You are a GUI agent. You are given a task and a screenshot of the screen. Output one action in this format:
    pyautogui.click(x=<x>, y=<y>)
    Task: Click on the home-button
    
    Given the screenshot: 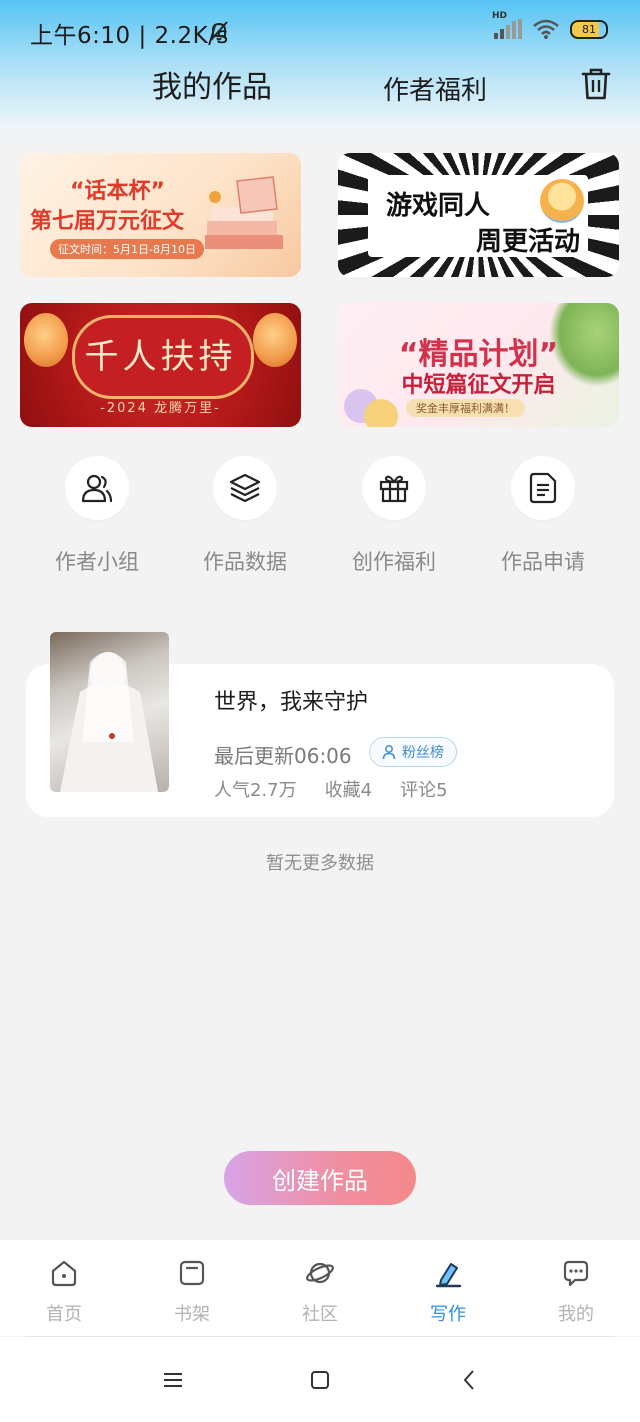 What is the action you would take?
    pyautogui.click(x=320, y=1380)
    